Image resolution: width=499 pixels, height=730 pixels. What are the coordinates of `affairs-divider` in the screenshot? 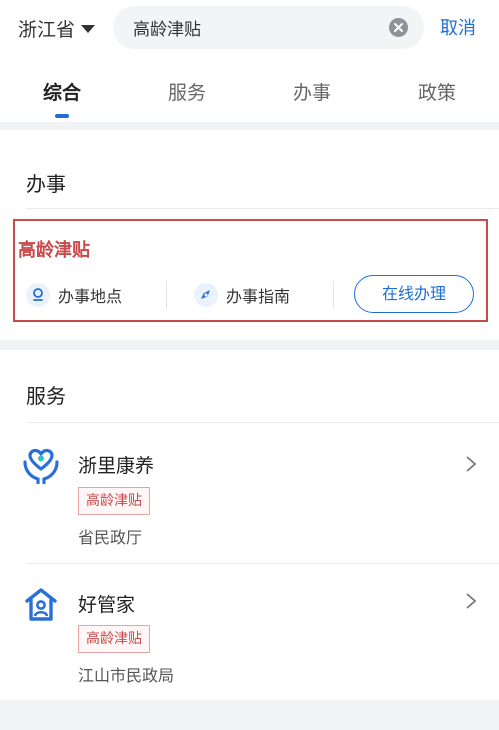 It's located at (262, 208).